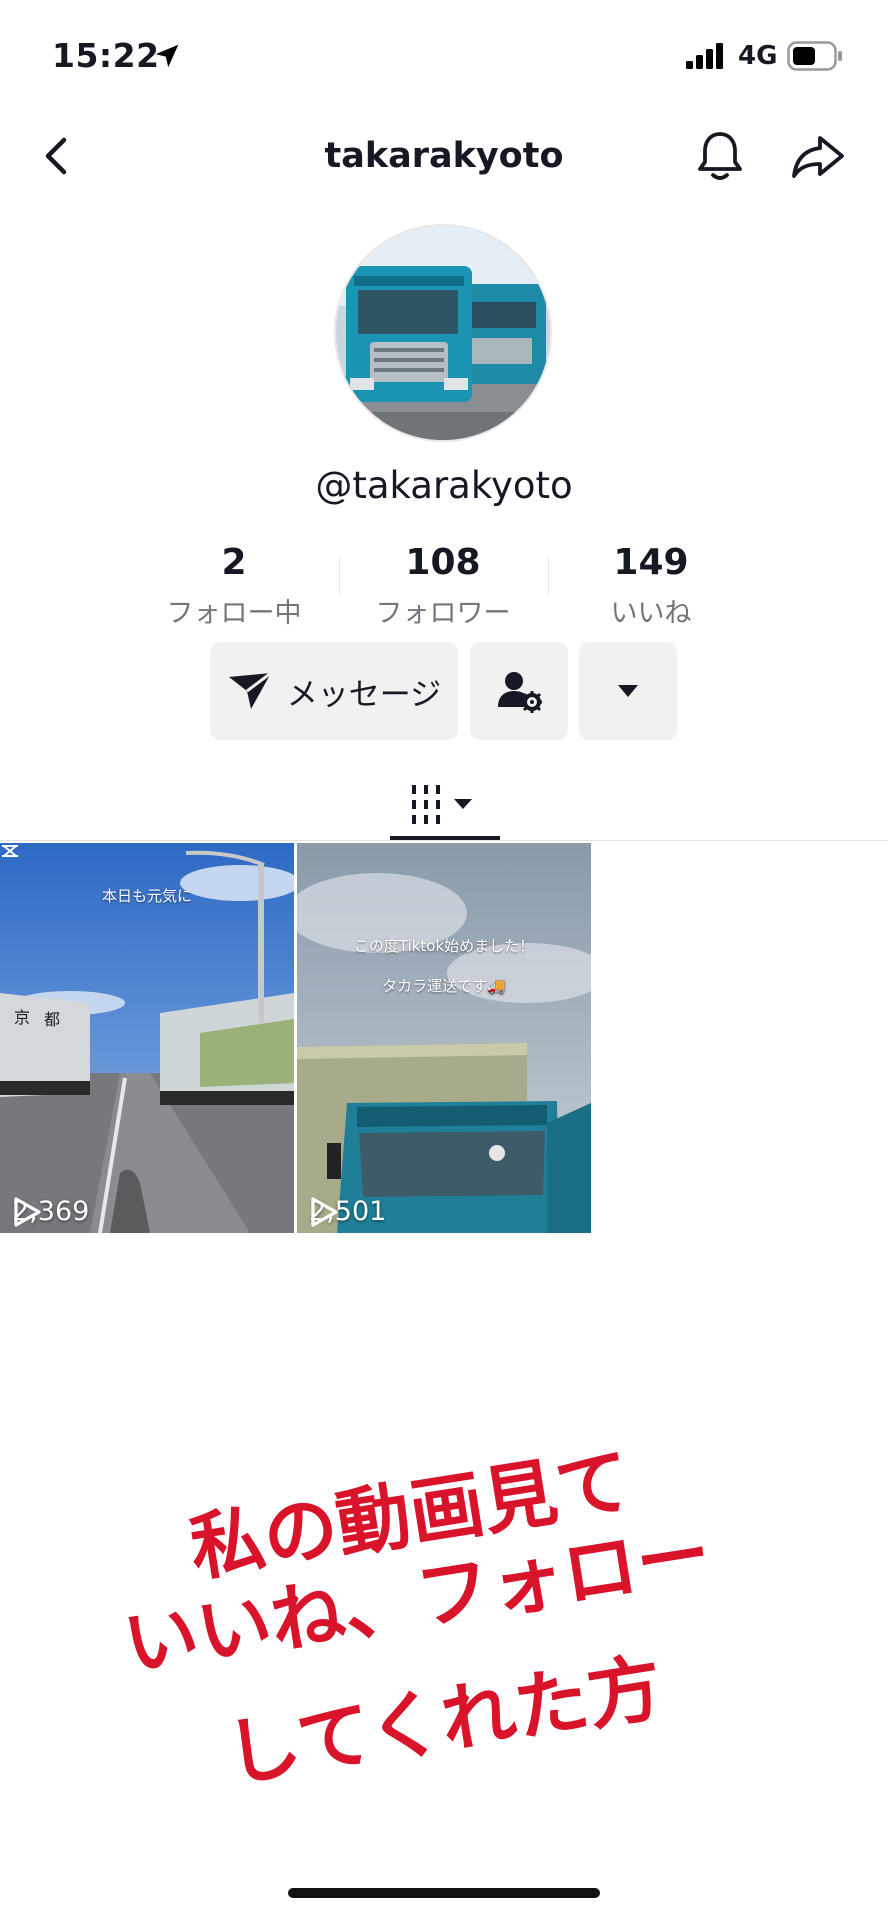  Describe the element at coordinates (444, 485) in the screenshot. I see `profile-handle: @takarakyoto` at that location.